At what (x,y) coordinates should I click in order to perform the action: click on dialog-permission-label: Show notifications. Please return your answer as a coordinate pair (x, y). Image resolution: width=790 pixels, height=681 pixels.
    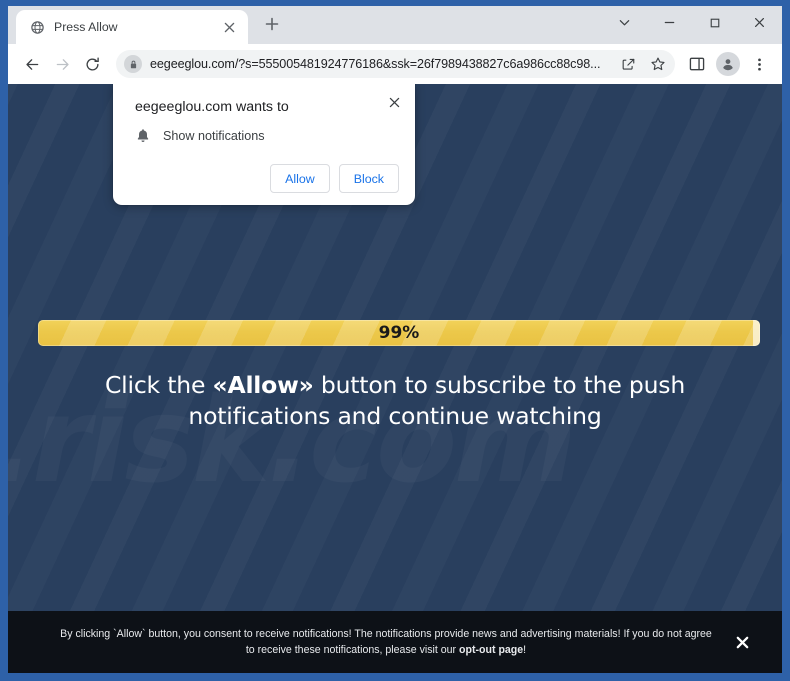
    Looking at the image, I should click on (214, 136).